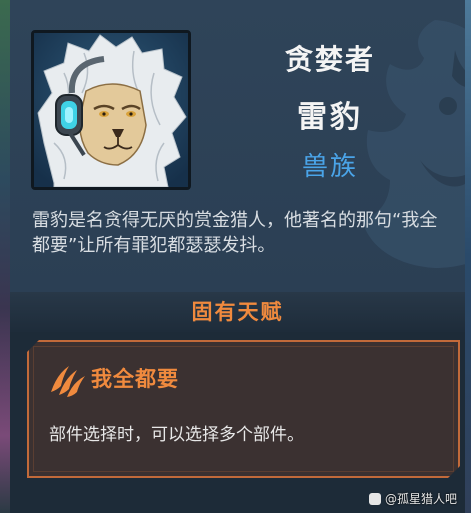  I want to click on source-watermark: @孤星猎人吧, so click(412, 498).